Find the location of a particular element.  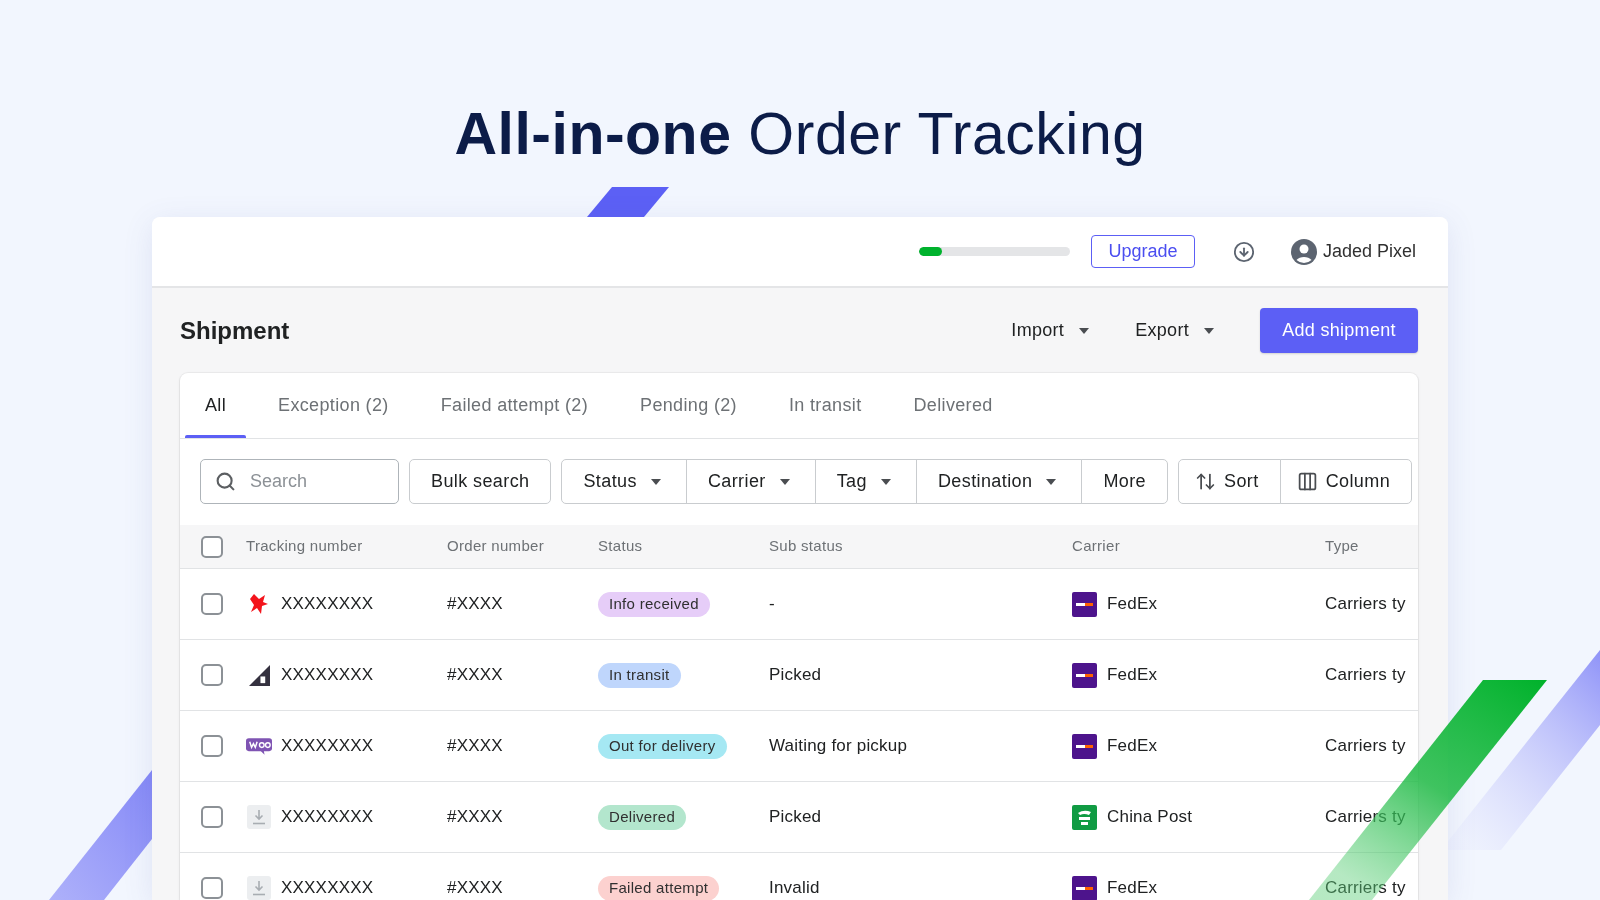

stamp-logo-icon is located at coordinates (1084, 817).